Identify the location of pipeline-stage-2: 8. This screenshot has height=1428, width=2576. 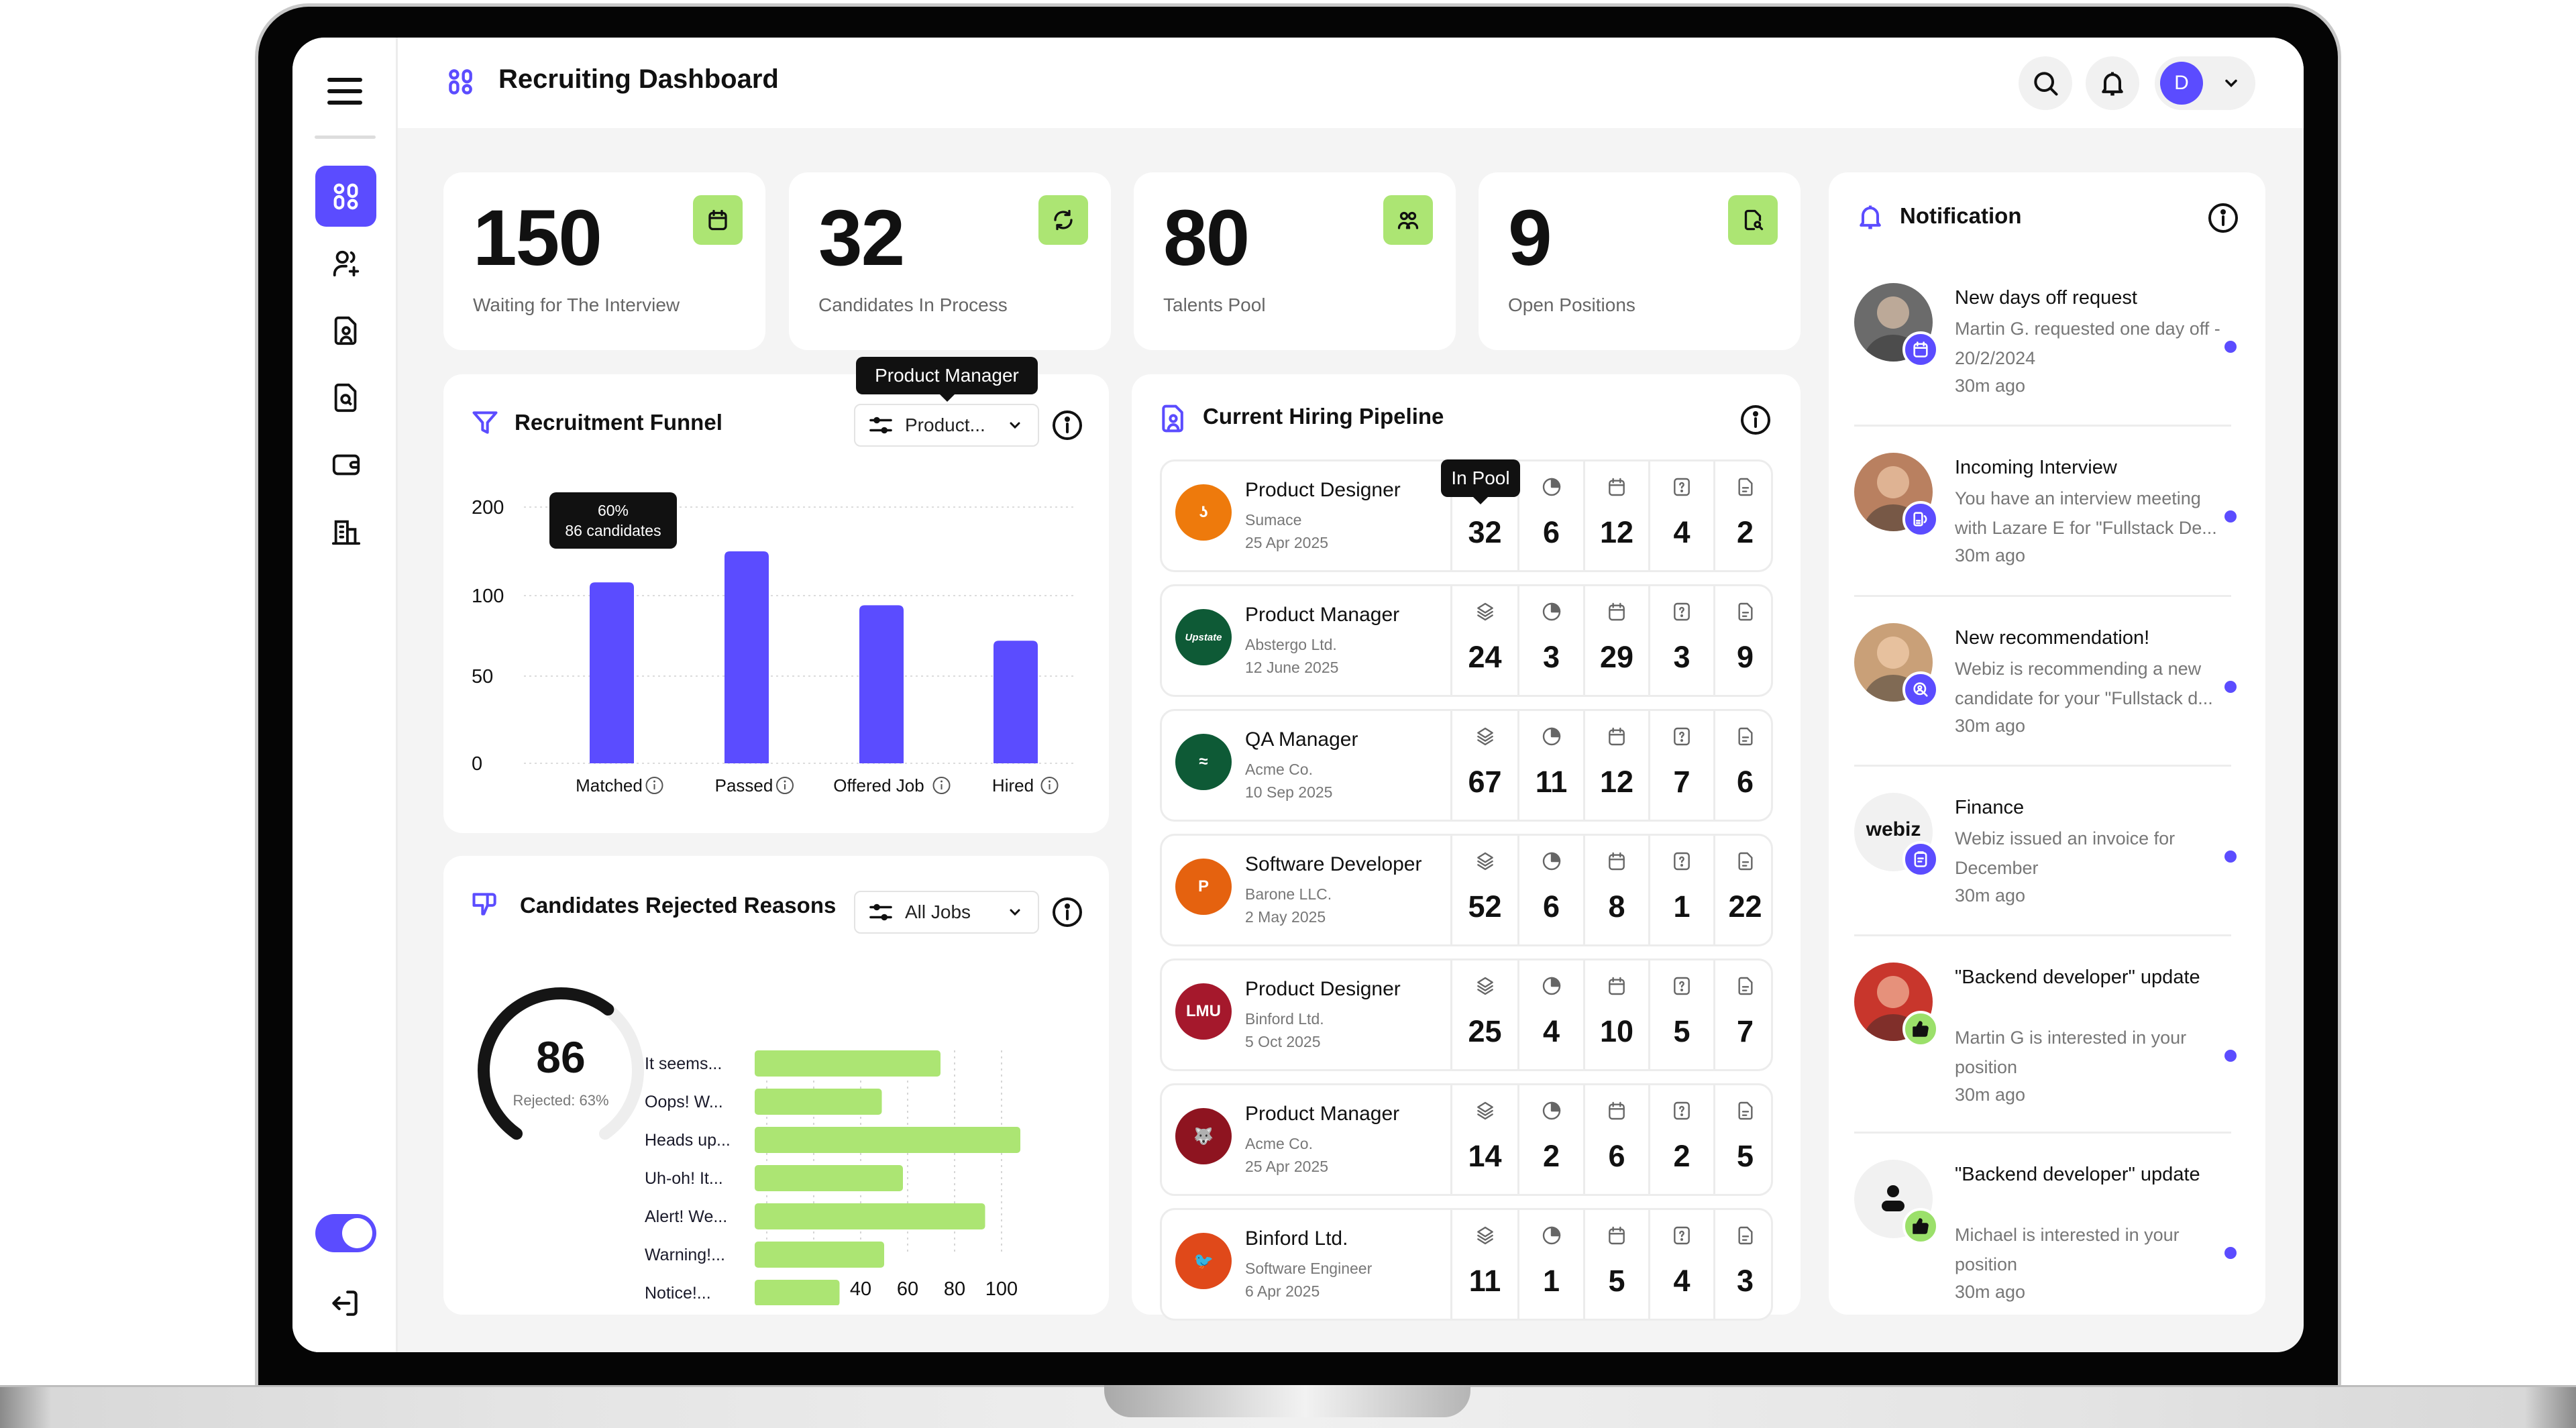
(1615, 890).